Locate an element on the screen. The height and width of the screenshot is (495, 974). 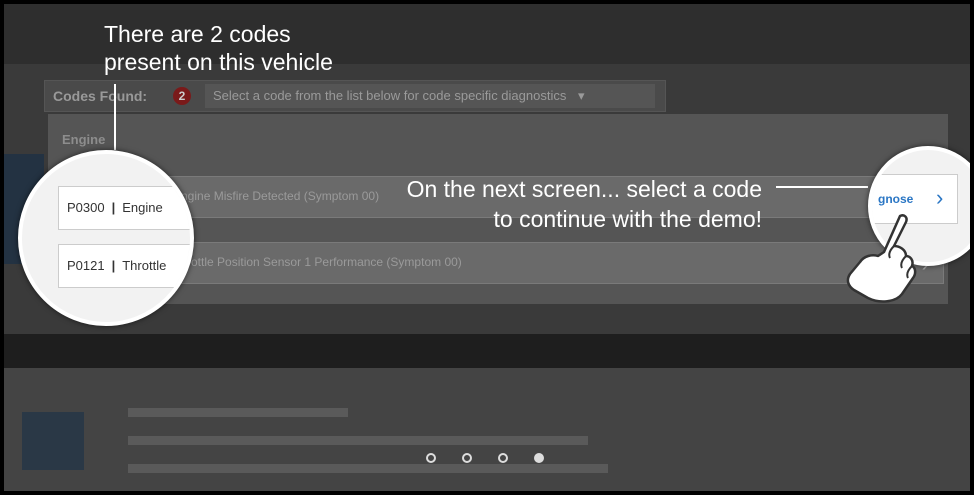
callout-next-line2: to continue with the demo! is located at coordinates (628, 219).